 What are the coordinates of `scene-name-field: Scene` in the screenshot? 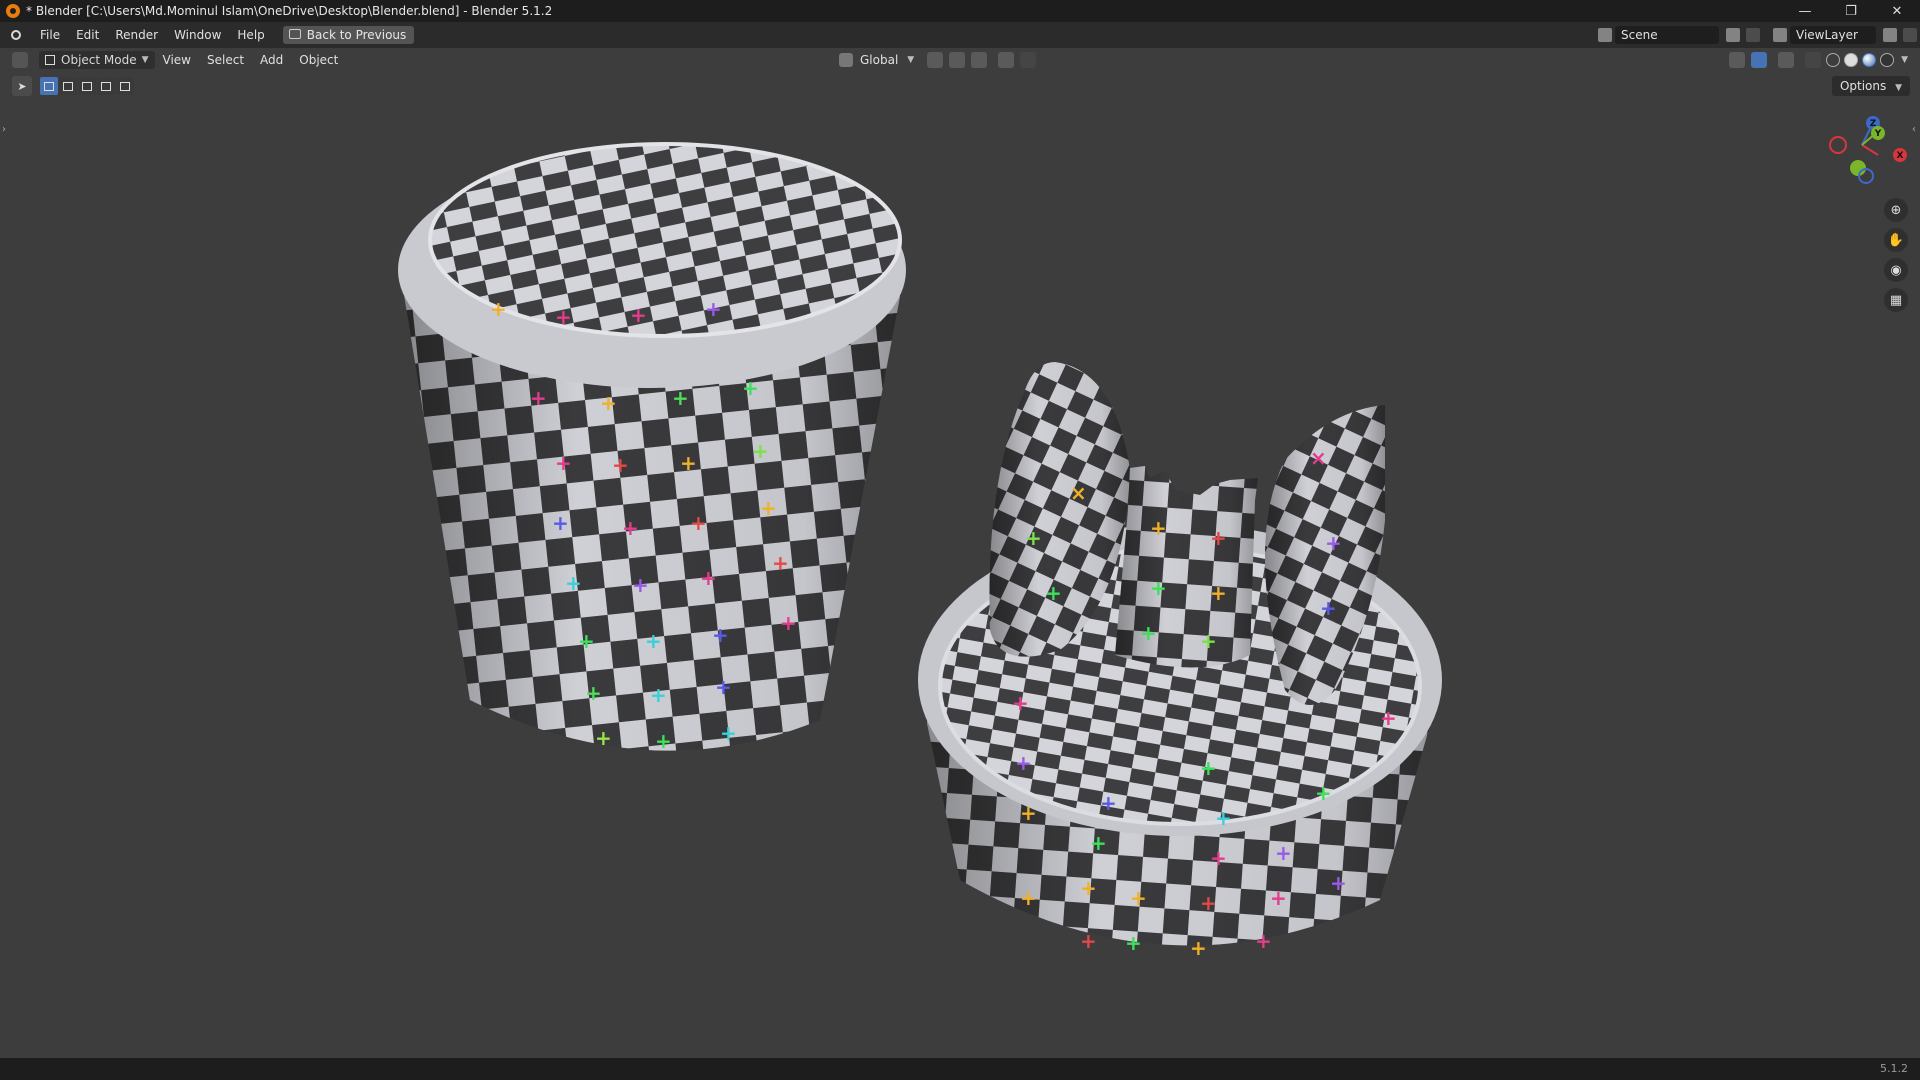 It's located at (1667, 35).